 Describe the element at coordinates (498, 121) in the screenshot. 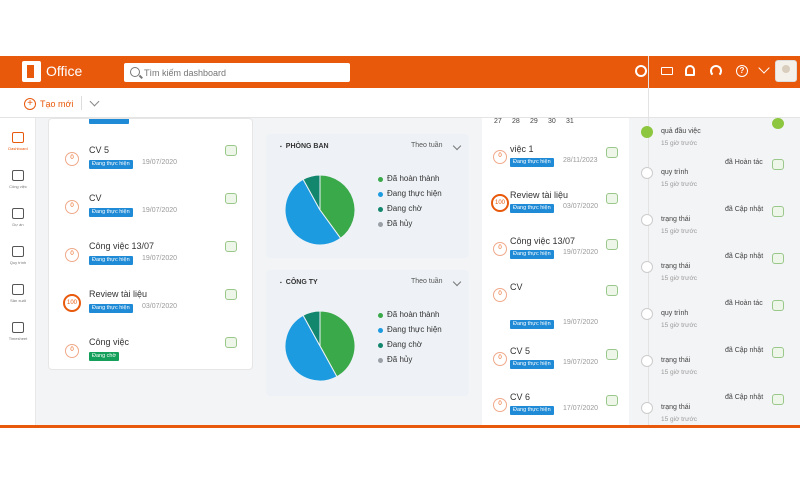

I see `calendar-day: 27` at that location.